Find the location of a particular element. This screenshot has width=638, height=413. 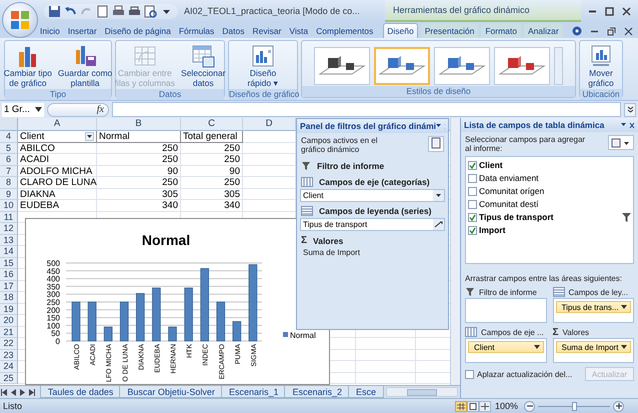

axis-label: 500 is located at coordinates (53, 263).